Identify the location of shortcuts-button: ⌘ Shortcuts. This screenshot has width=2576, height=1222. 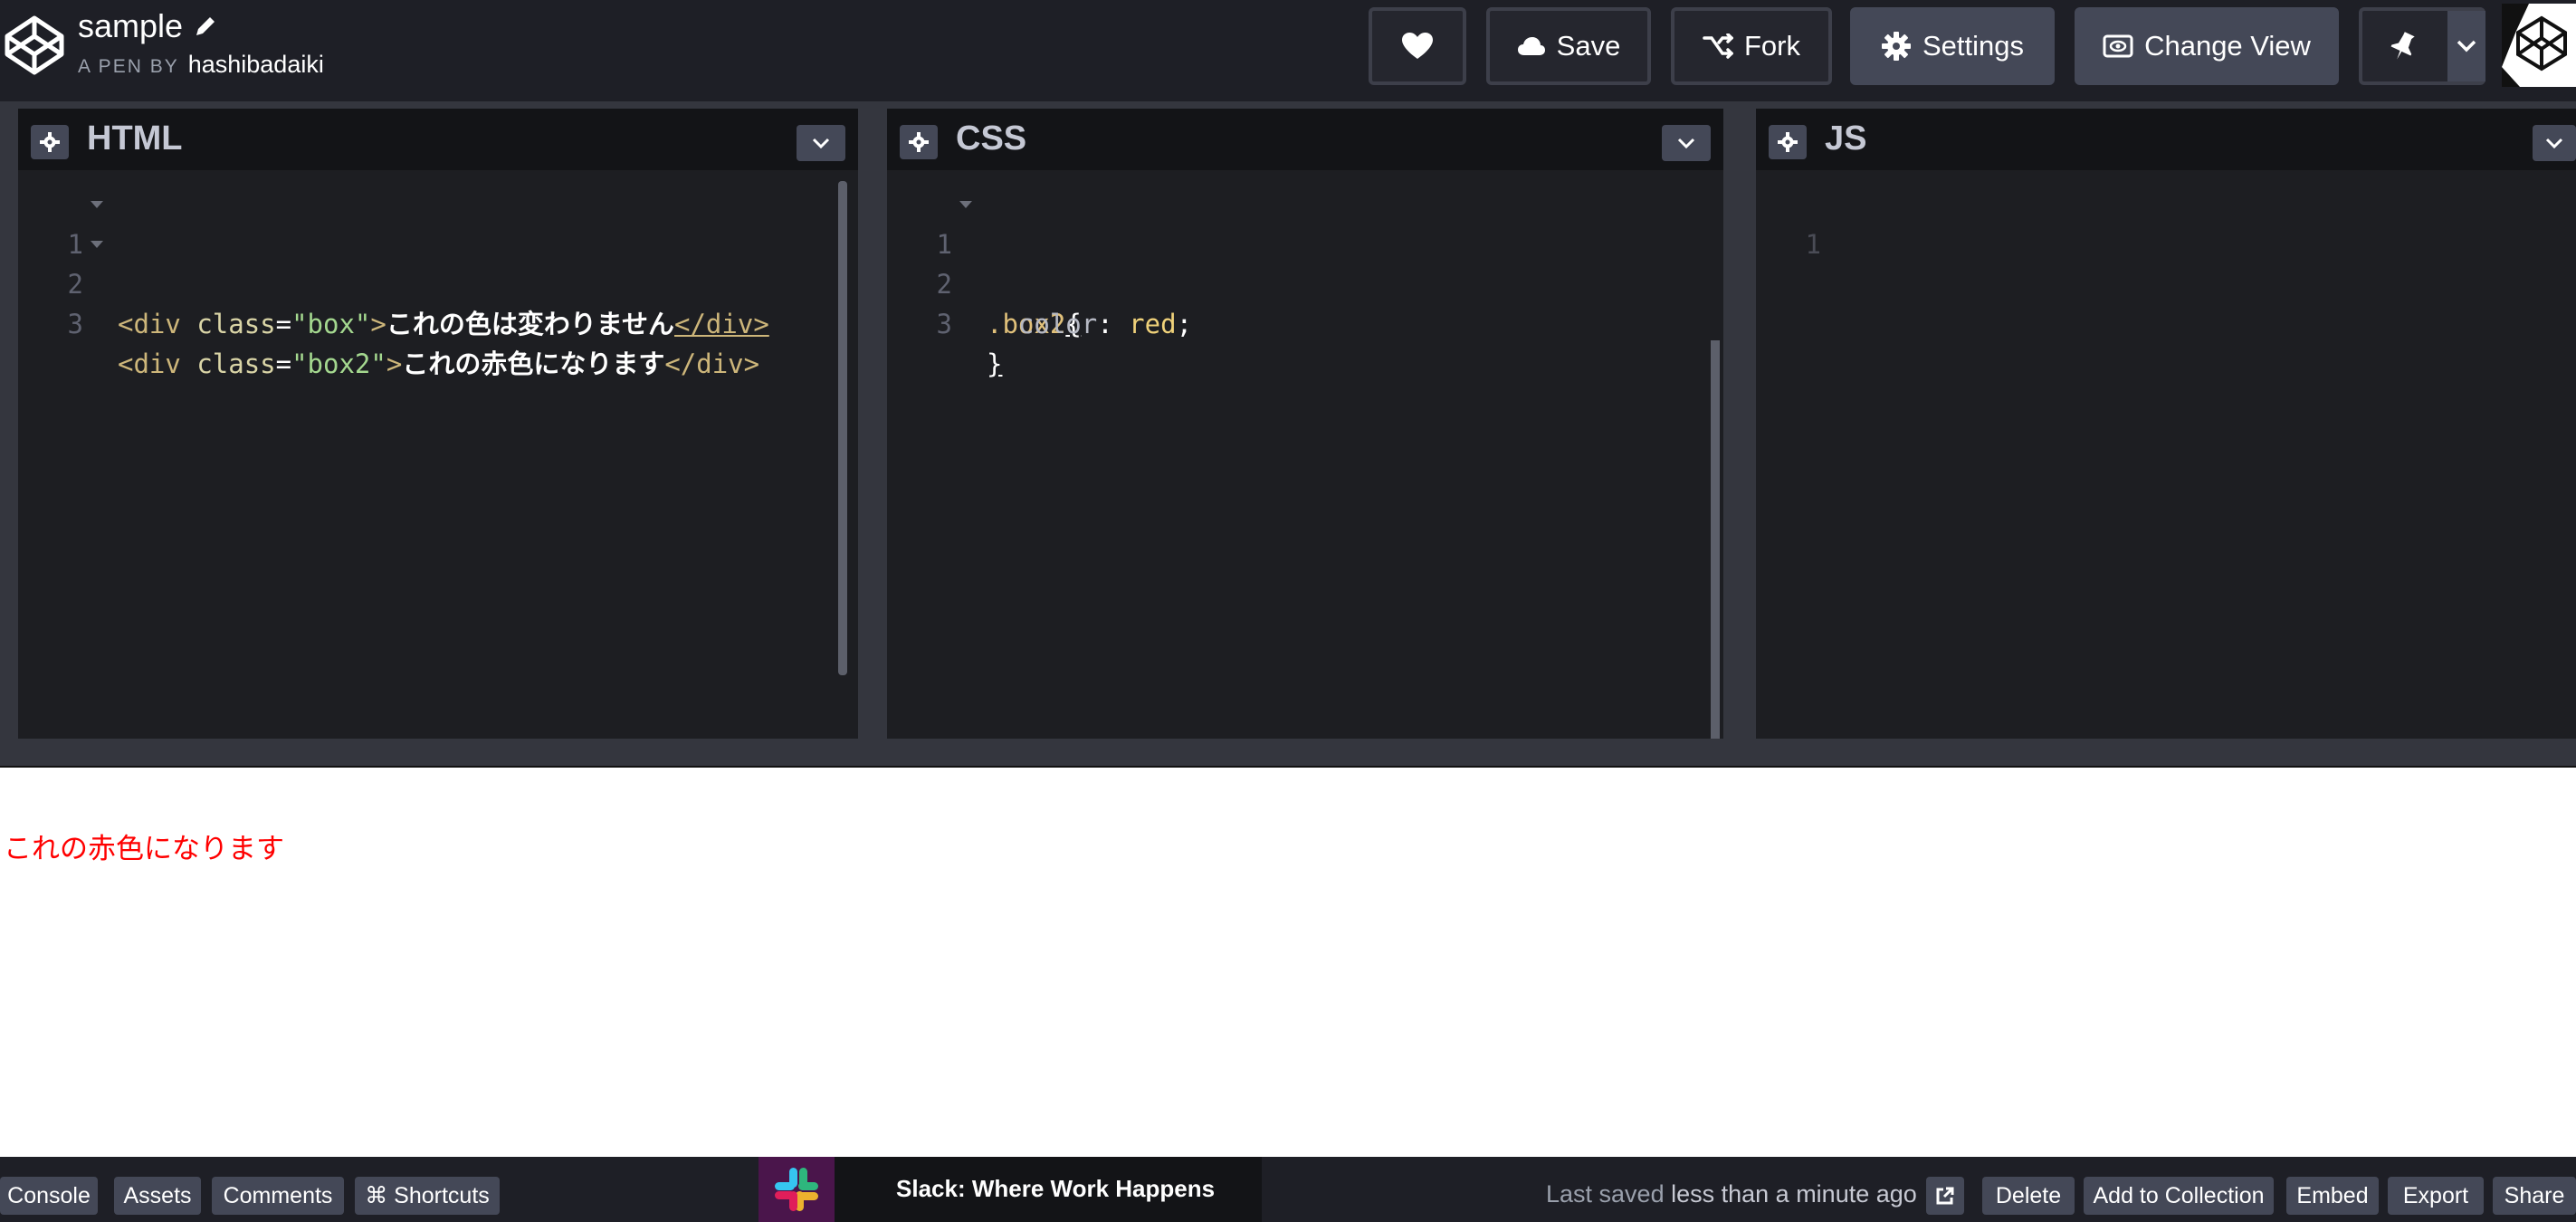
(427, 1196).